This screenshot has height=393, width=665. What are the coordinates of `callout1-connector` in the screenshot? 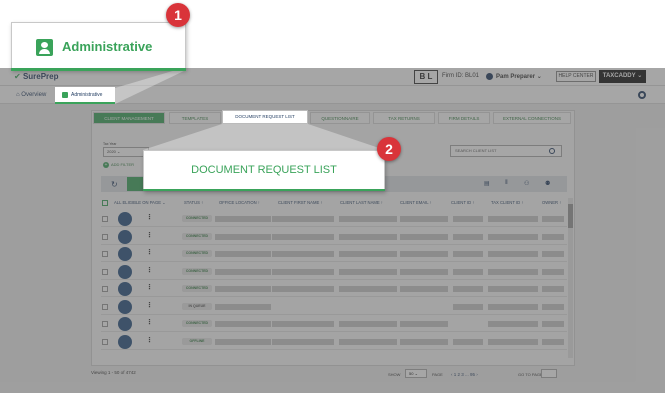 It's located at (150, 85).